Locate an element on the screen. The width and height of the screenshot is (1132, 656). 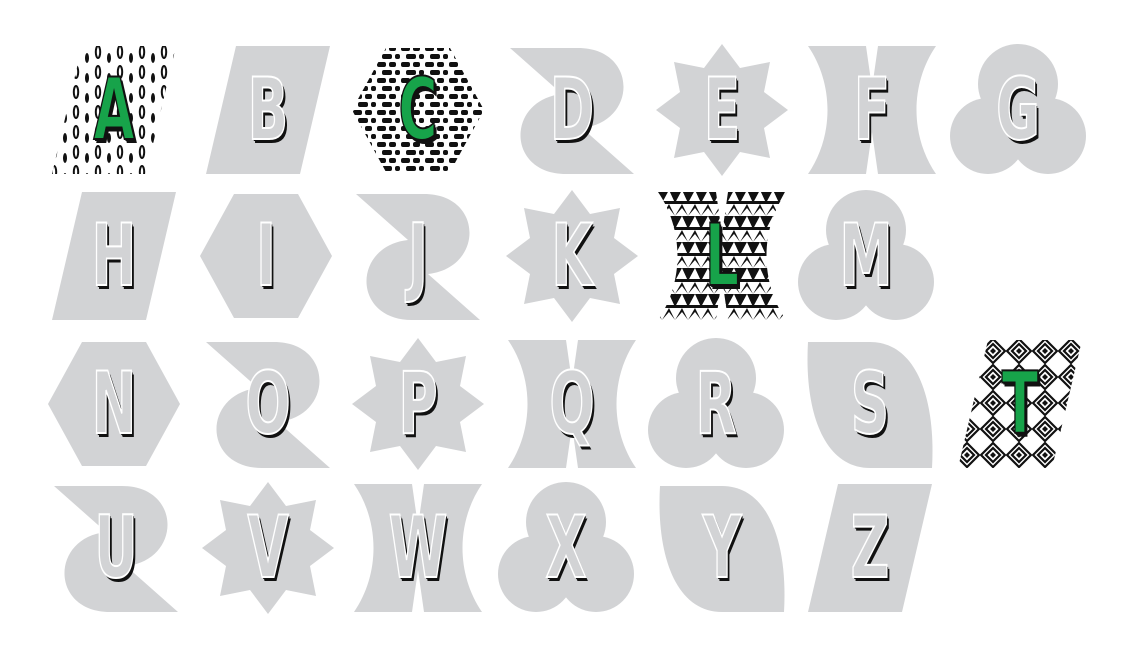
tile-g: G is located at coordinates (1018, 110).